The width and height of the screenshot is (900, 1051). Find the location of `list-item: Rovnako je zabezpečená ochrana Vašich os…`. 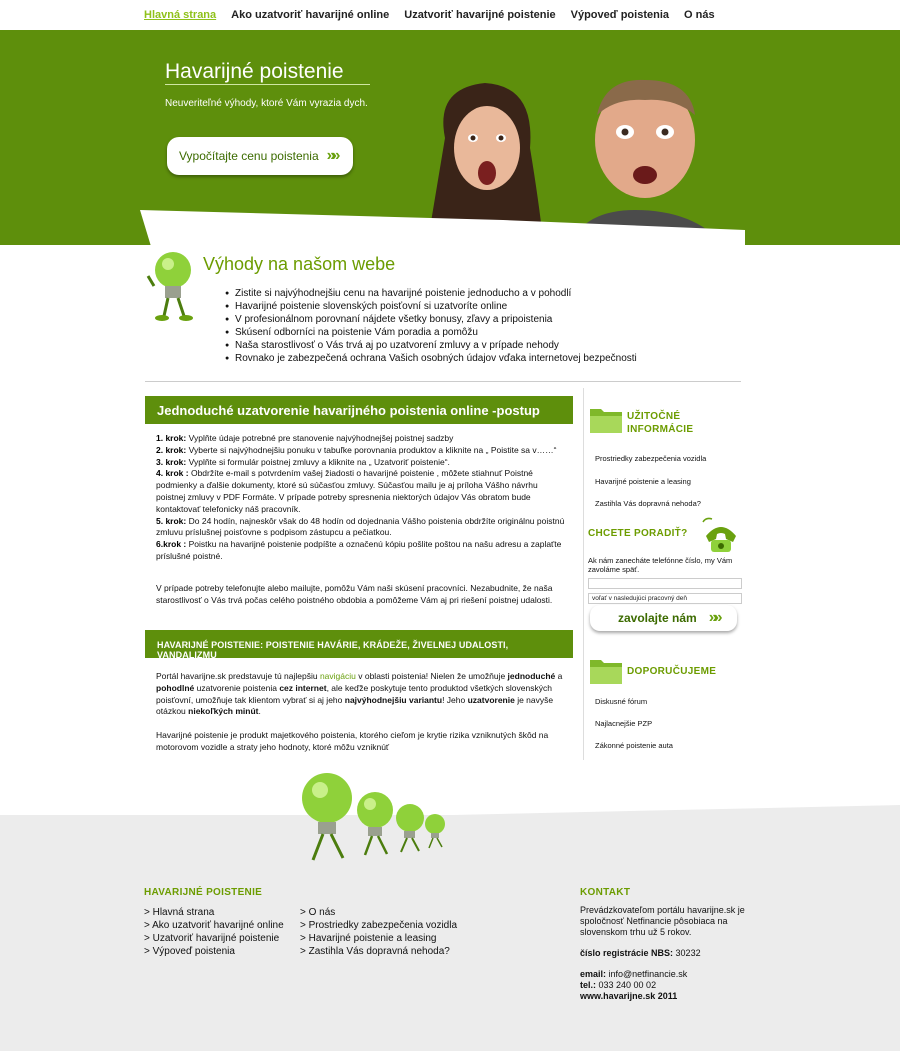

list-item: Rovnako je zabezpečená ochrana Vašich os… is located at coordinates (431, 358).